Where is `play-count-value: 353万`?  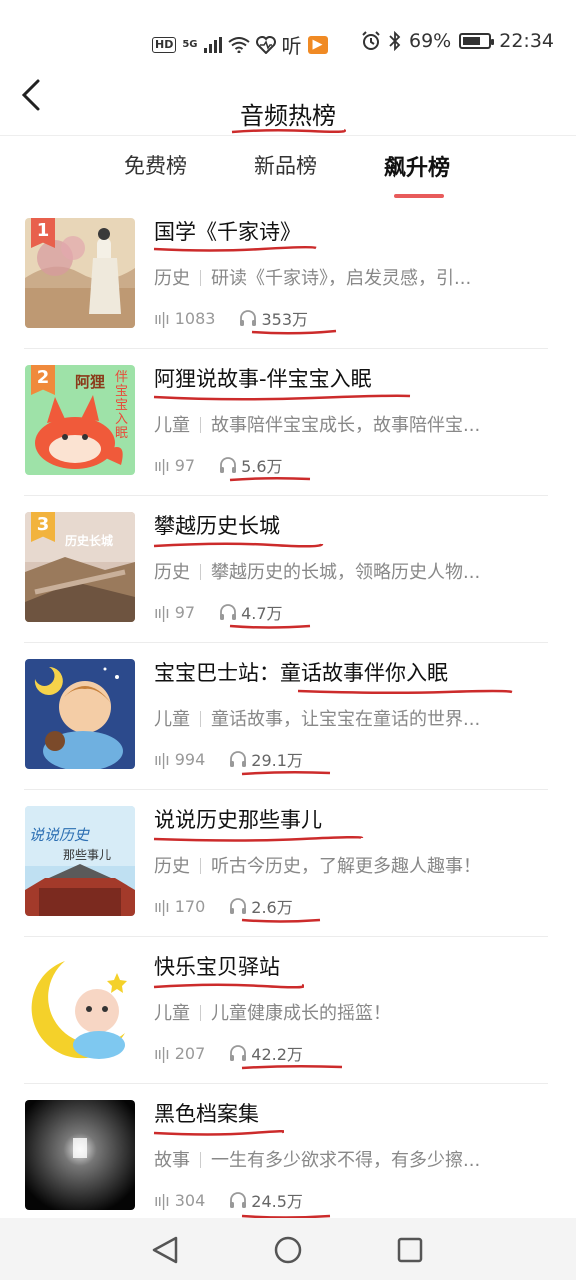
play-count-value: 353万 is located at coordinates (284, 319).